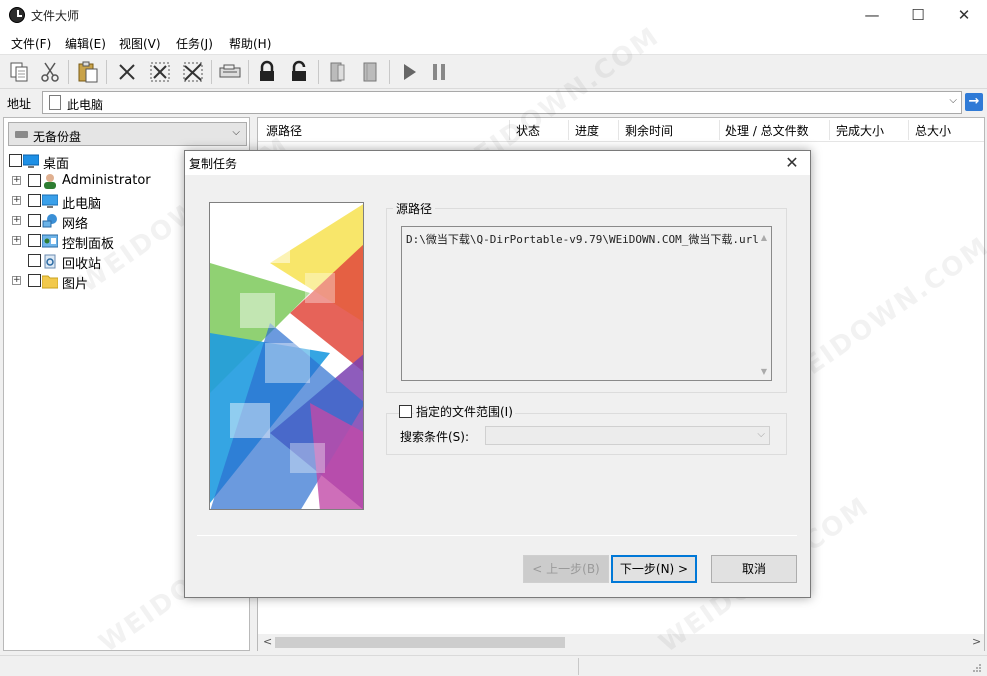 The width and height of the screenshot is (987, 676). I want to click on dialog-title: 复制任务, so click(213, 164).